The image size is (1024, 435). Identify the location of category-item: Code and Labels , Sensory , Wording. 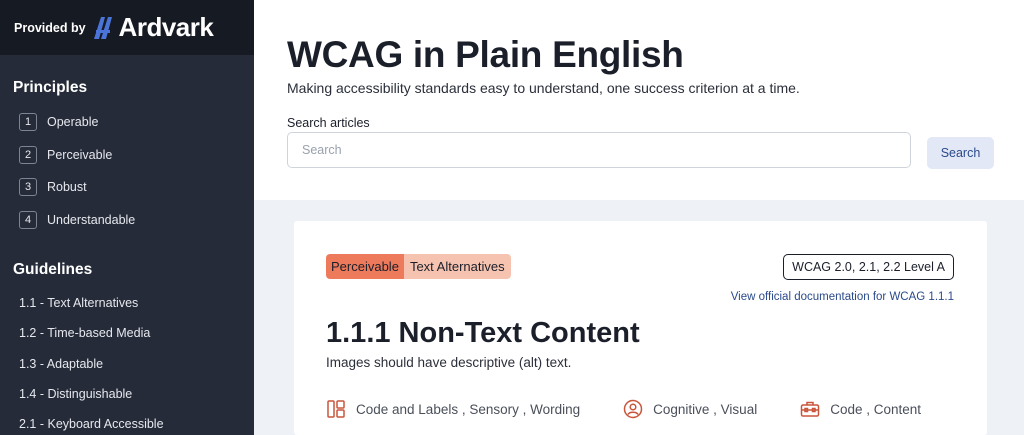
(453, 409).